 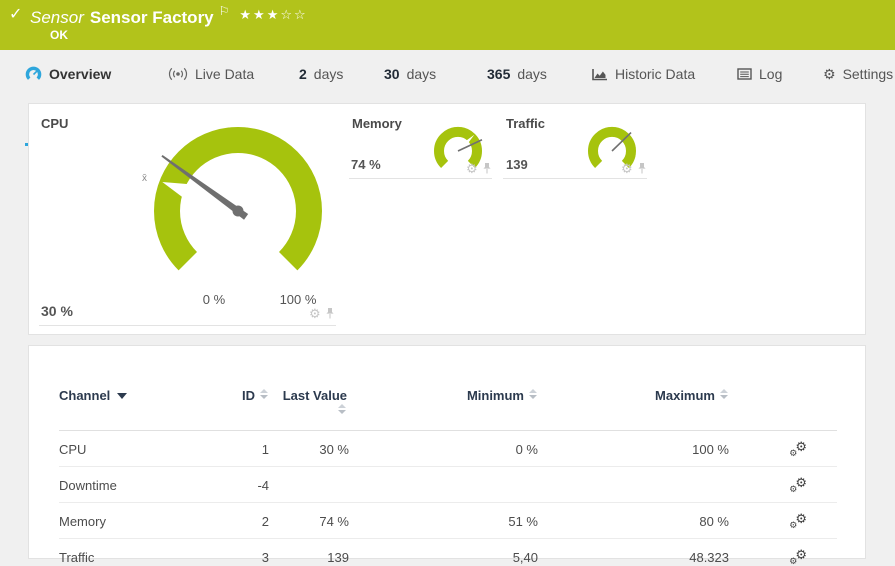 I want to click on table-row-traffic: Traffic 3 139 5,40 48.323 ⚙⚙, so click(x=448, y=552).